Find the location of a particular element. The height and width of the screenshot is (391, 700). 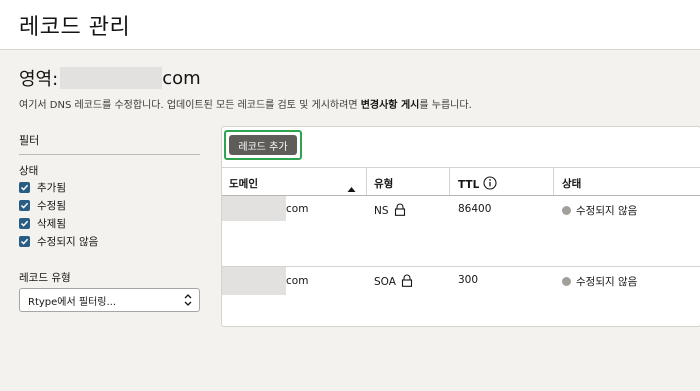

zone-title: 영역: com is located at coordinates (110, 78).